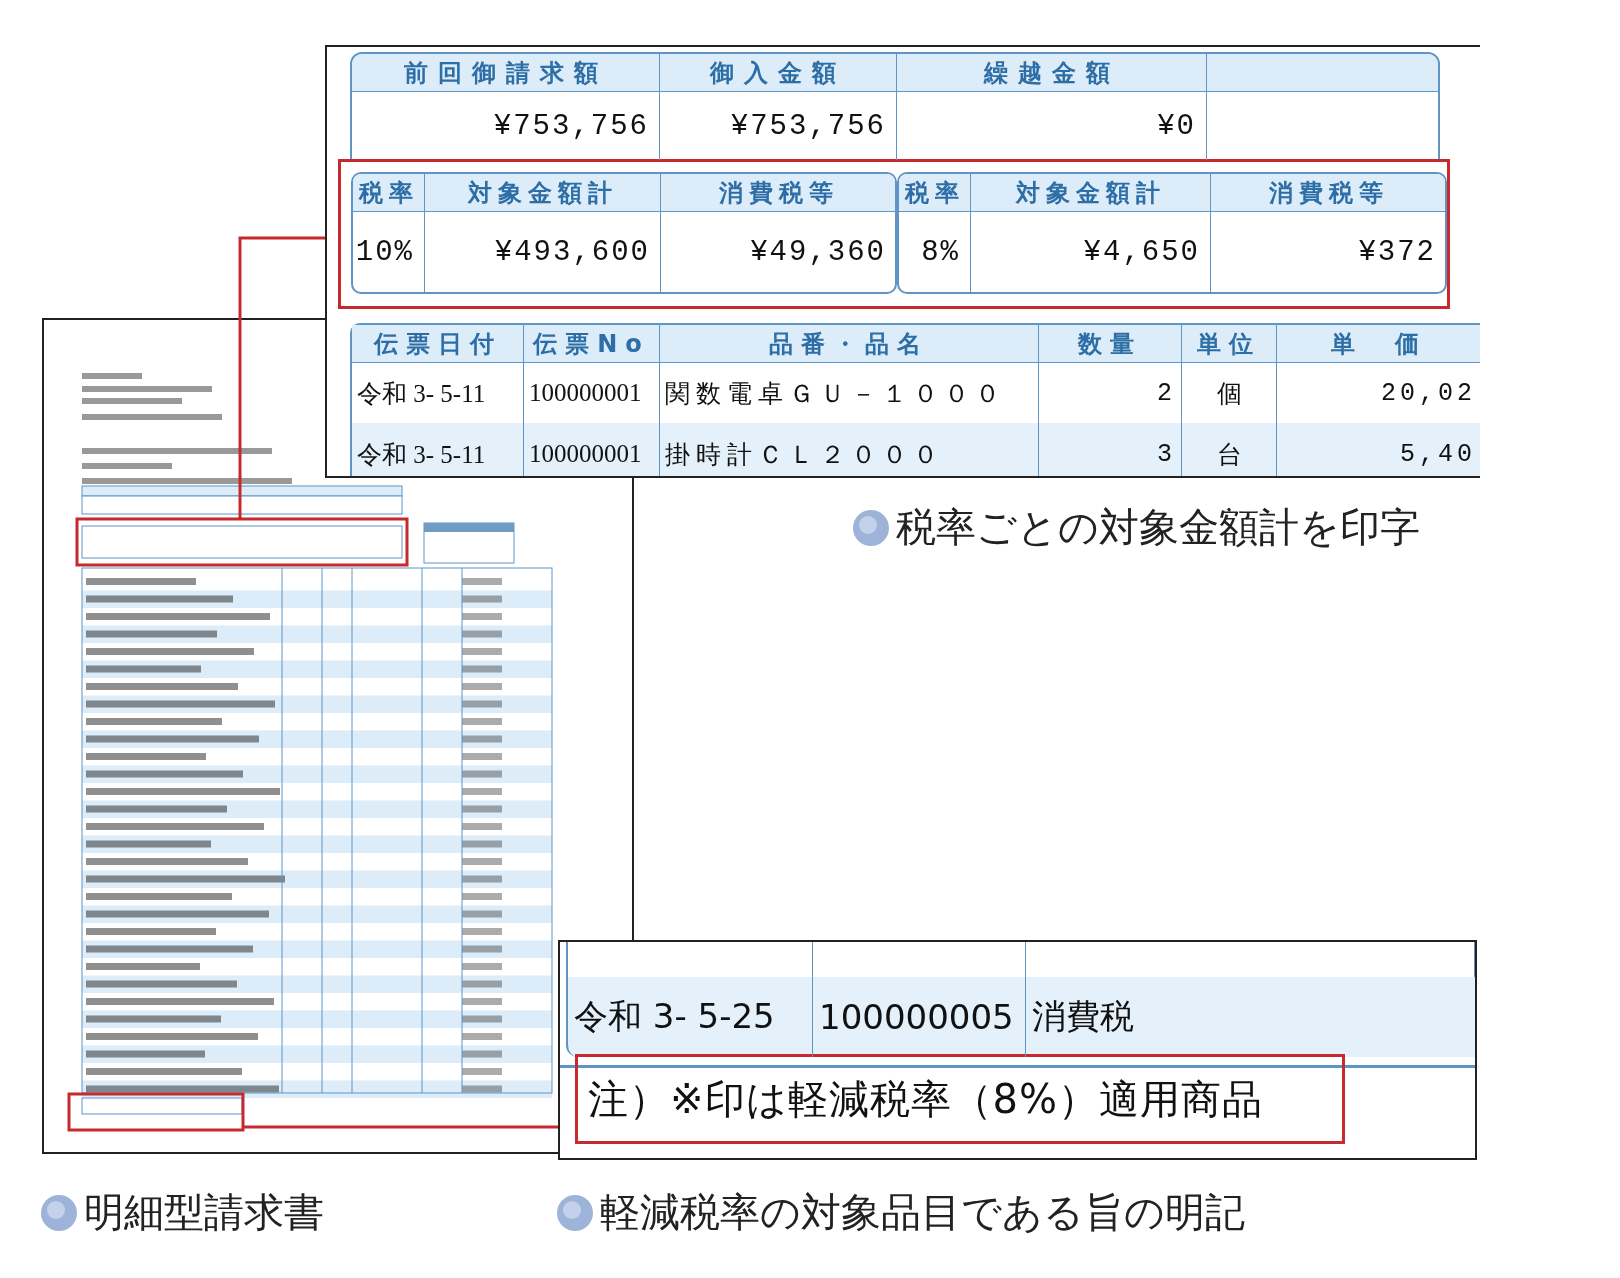 This screenshot has width=1620, height=1278. What do you see at coordinates (1378, 344) in the screenshot?
I see `column-header: 単 価` at bounding box center [1378, 344].